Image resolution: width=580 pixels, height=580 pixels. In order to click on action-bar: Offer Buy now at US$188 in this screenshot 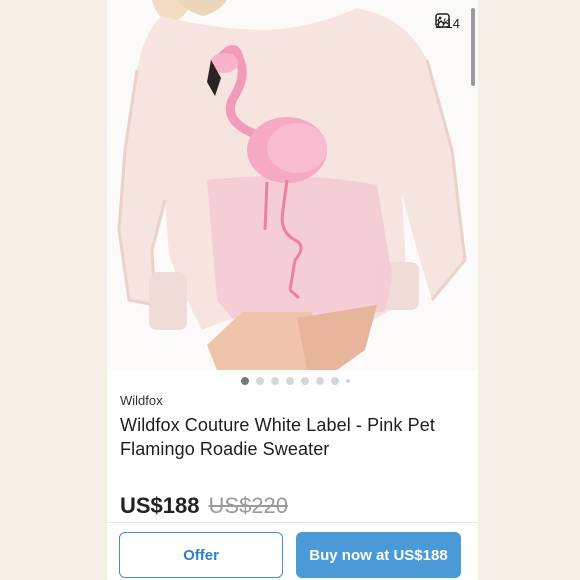, I will do `click(292, 551)`.